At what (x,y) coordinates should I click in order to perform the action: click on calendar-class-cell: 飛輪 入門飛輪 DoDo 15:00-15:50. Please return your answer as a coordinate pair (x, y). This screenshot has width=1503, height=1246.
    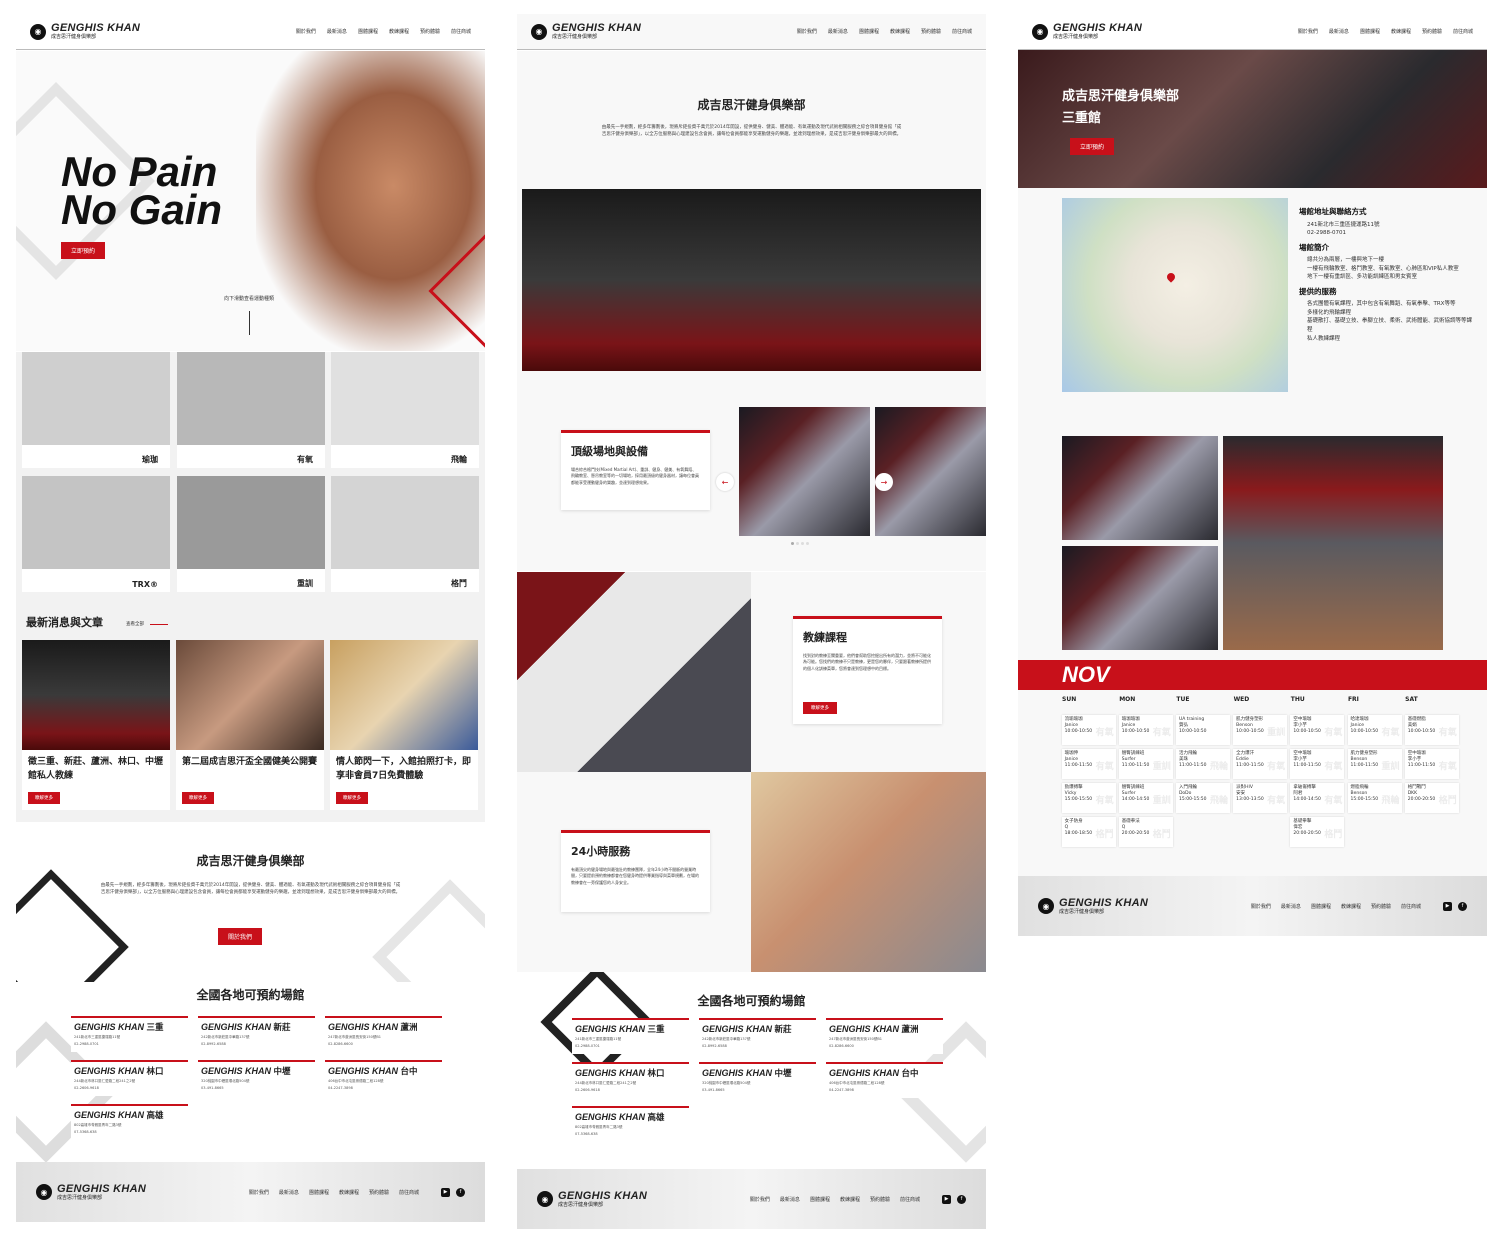
    Looking at the image, I should click on (1202, 798).